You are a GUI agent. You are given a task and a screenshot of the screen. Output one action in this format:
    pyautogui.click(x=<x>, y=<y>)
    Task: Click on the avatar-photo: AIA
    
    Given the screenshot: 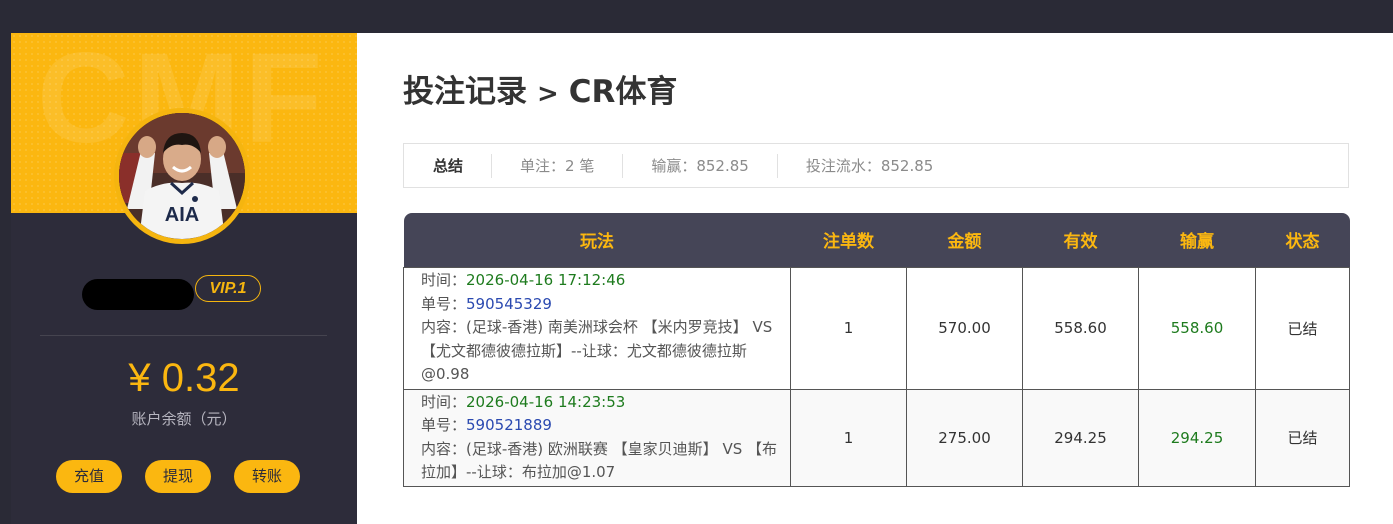 What is the action you would take?
    pyautogui.click(x=182, y=176)
    